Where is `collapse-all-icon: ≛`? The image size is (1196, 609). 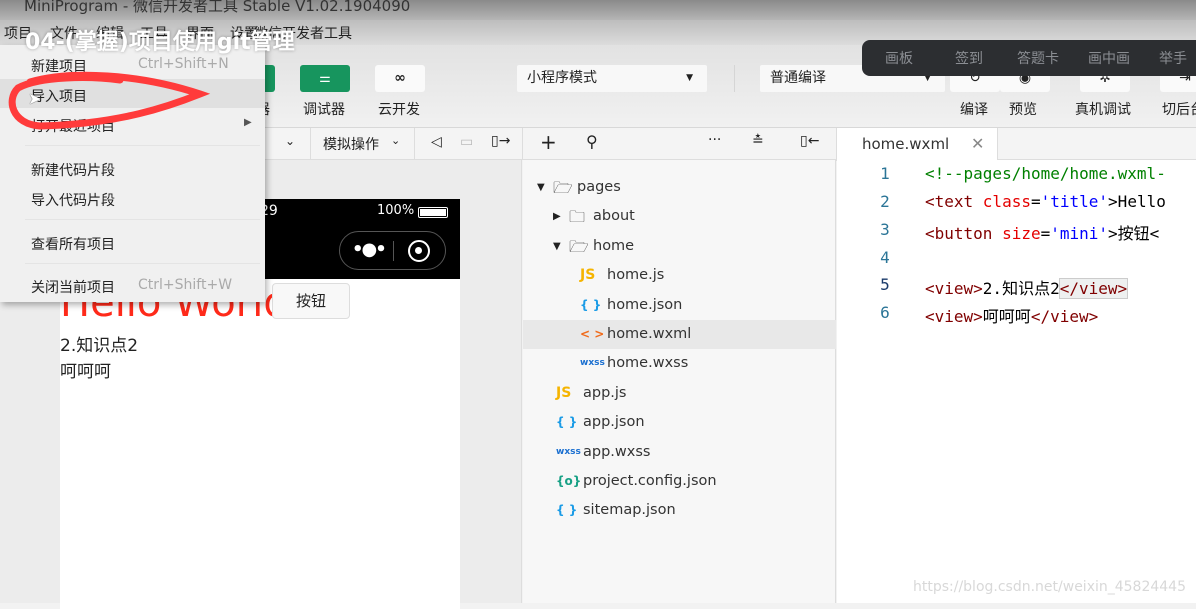 collapse-all-icon: ≛ is located at coordinates (758, 141).